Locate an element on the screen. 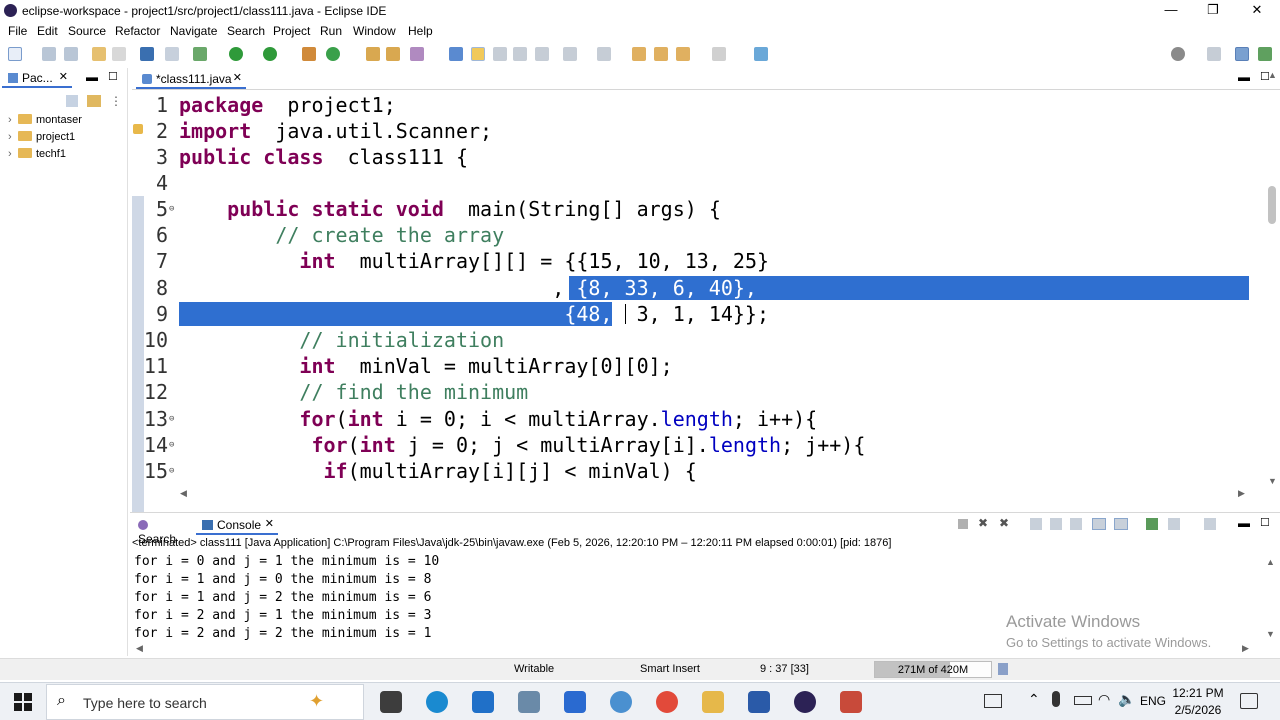  scroll-down-arrow-icon: ▼ is located at coordinates (1270, 634).